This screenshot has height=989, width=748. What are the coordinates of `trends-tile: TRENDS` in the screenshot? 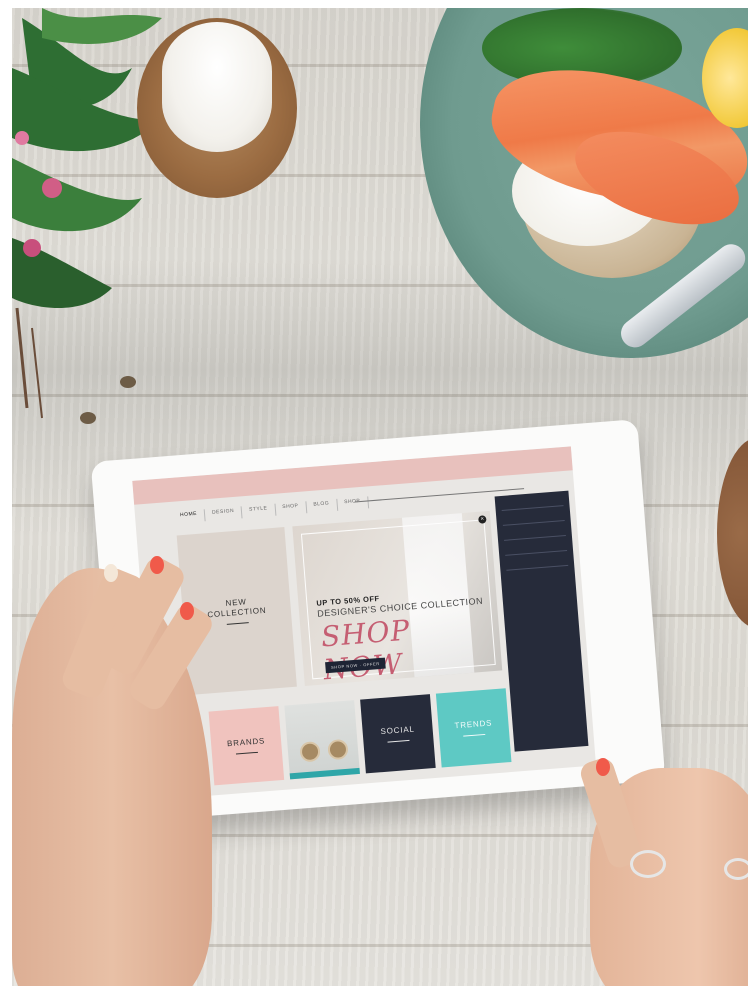 It's located at (473, 728).